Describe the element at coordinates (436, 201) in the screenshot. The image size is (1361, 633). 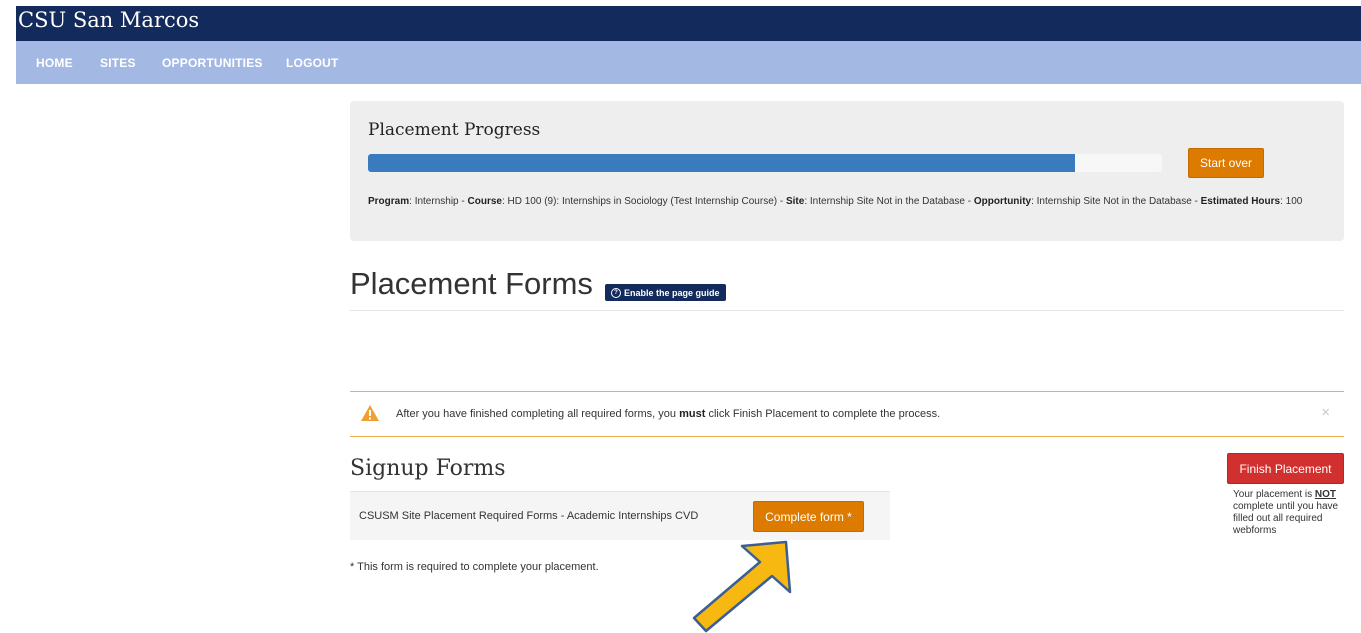
I see `program-value: Internship` at that location.